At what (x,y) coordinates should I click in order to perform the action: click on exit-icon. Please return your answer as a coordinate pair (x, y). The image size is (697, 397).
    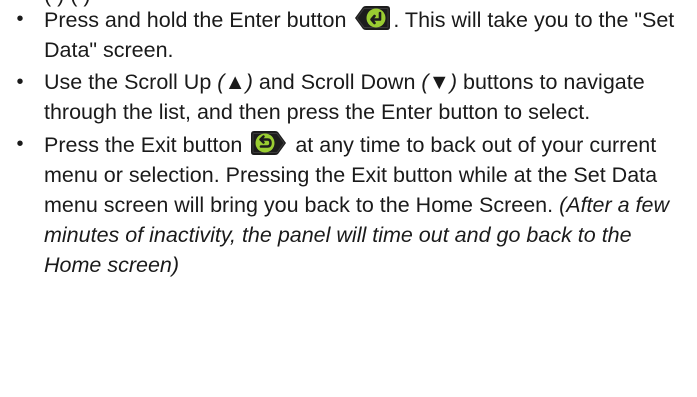
    Looking at the image, I should click on (268, 143).